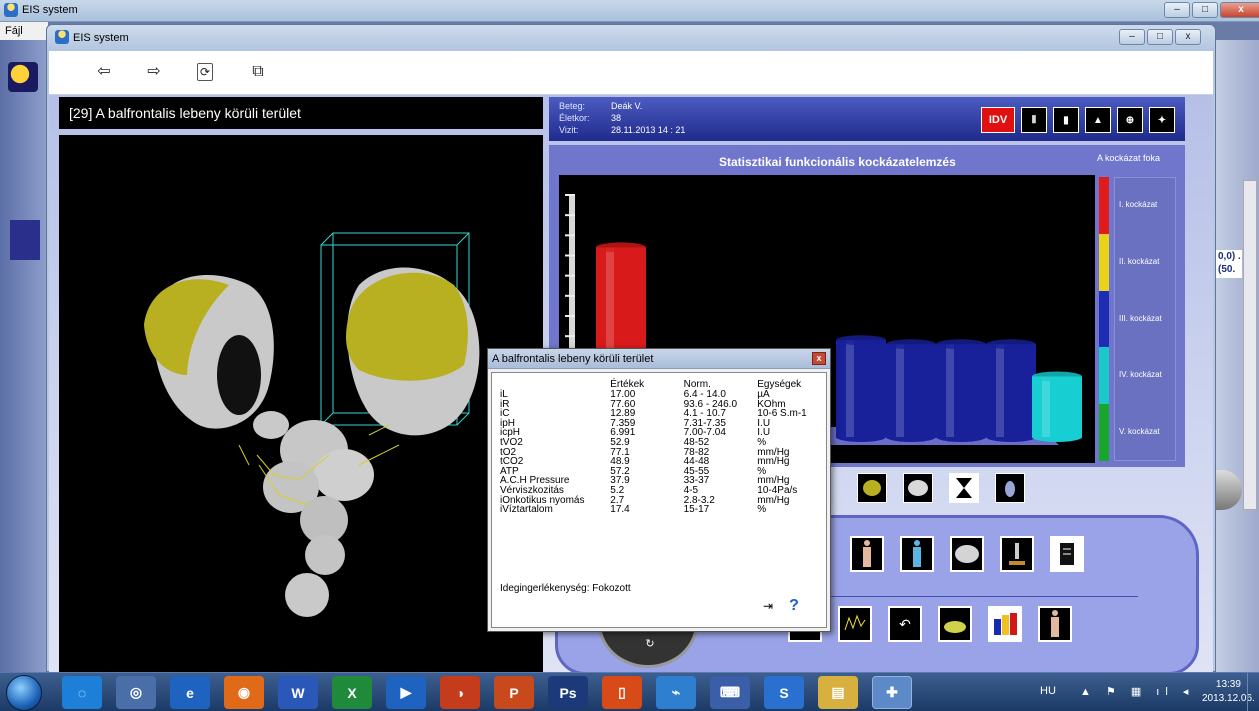  What do you see at coordinates (631, 38) in the screenshot?
I see `window-title-bar: EIS system – □ x` at bounding box center [631, 38].